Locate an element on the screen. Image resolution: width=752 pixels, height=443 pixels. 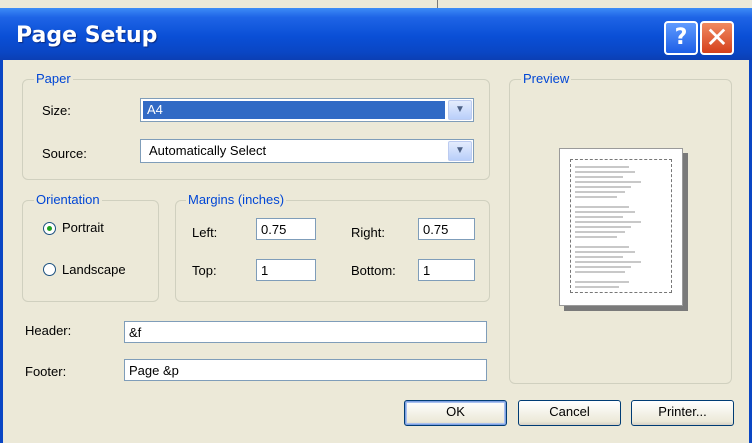
window-title: Page Setup is located at coordinates (87, 35).